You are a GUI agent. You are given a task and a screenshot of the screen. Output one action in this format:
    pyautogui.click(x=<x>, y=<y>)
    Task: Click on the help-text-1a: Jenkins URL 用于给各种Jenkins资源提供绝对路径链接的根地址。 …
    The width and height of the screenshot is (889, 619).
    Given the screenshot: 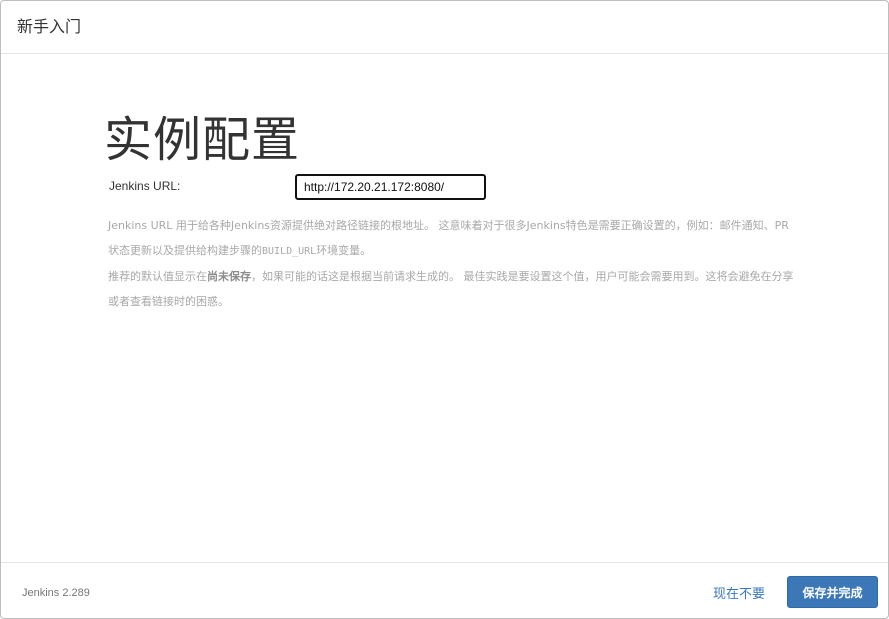 What is the action you would take?
    pyautogui.click(x=448, y=238)
    